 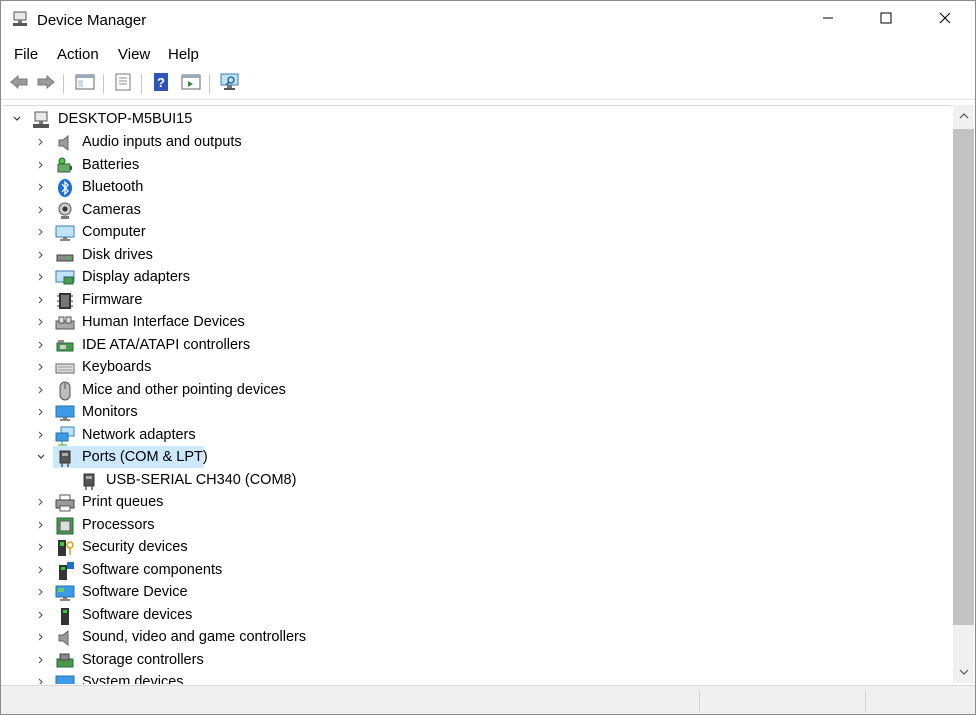 I want to click on scroll-up-button, so click(x=963, y=116).